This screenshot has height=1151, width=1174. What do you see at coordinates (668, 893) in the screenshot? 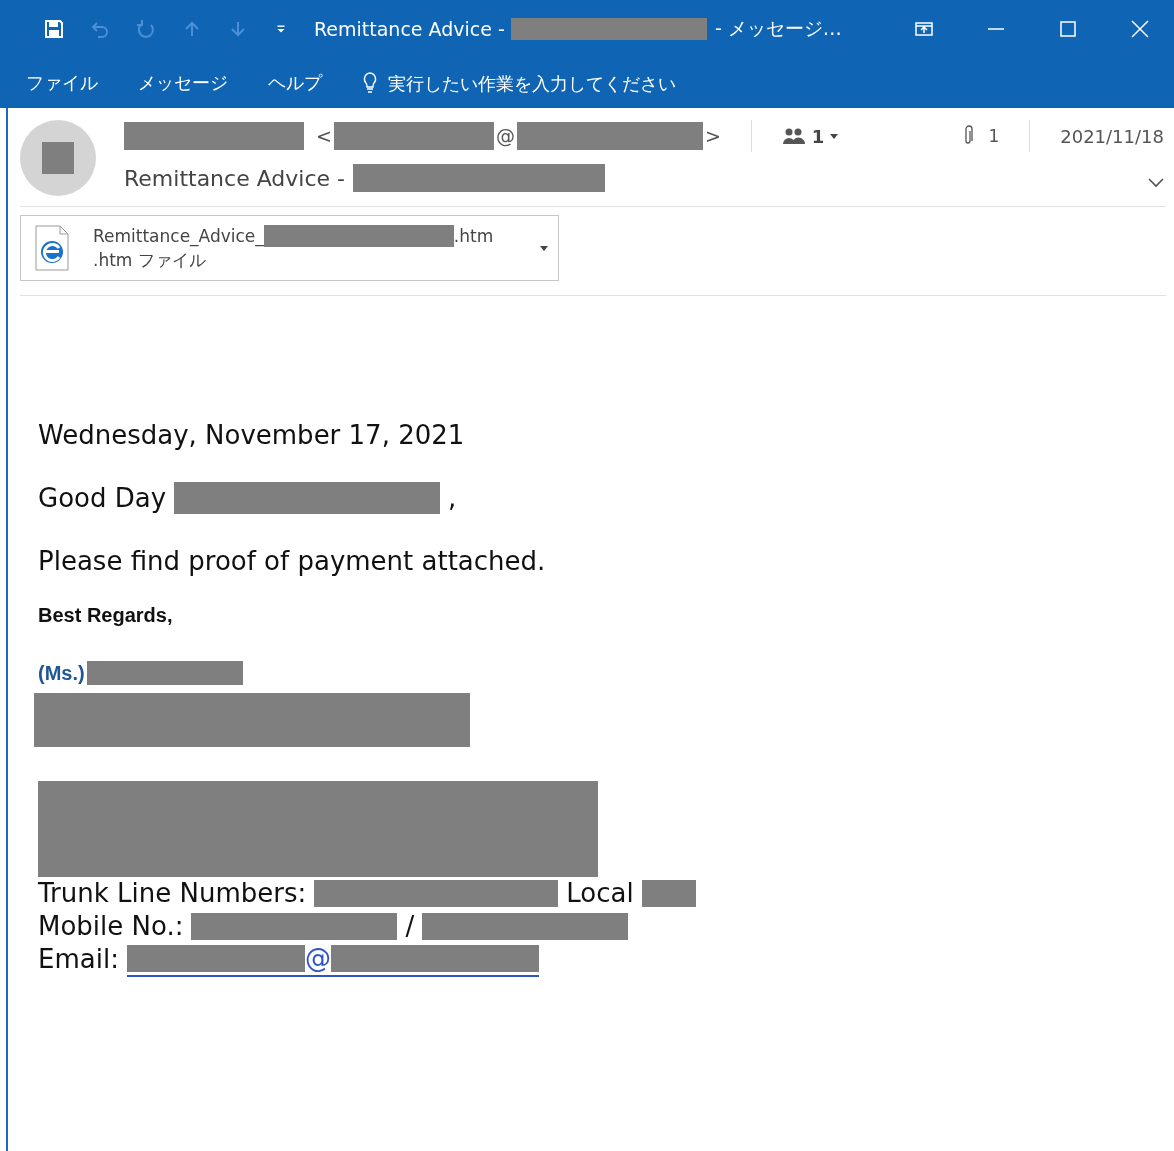
I see `redaction-bar` at bounding box center [668, 893].